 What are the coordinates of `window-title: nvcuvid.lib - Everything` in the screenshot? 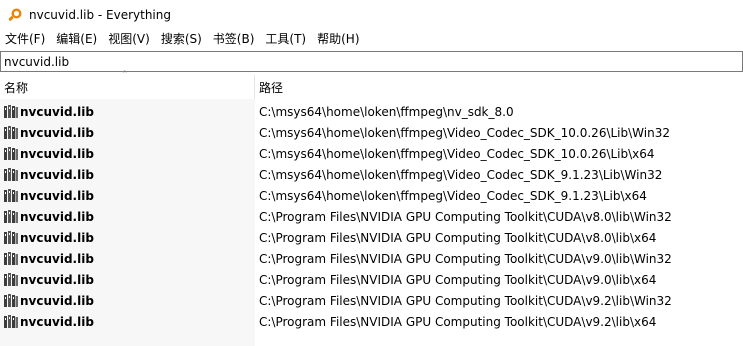 It's located at (100, 15).